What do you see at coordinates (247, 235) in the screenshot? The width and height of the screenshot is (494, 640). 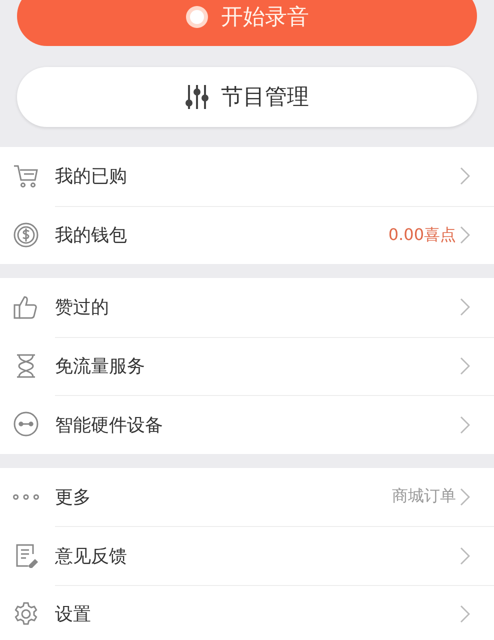 I see `menu-row: 我的钱包 0.00喜点` at bounding box center [247, 235].